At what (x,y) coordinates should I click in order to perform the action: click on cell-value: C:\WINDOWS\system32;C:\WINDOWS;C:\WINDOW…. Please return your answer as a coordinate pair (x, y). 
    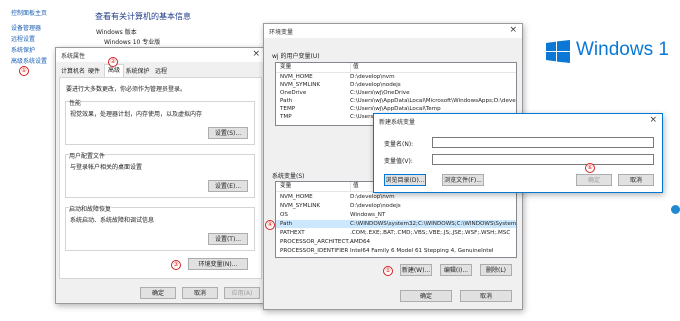
    Looking at the image, I should click on (433, 224).